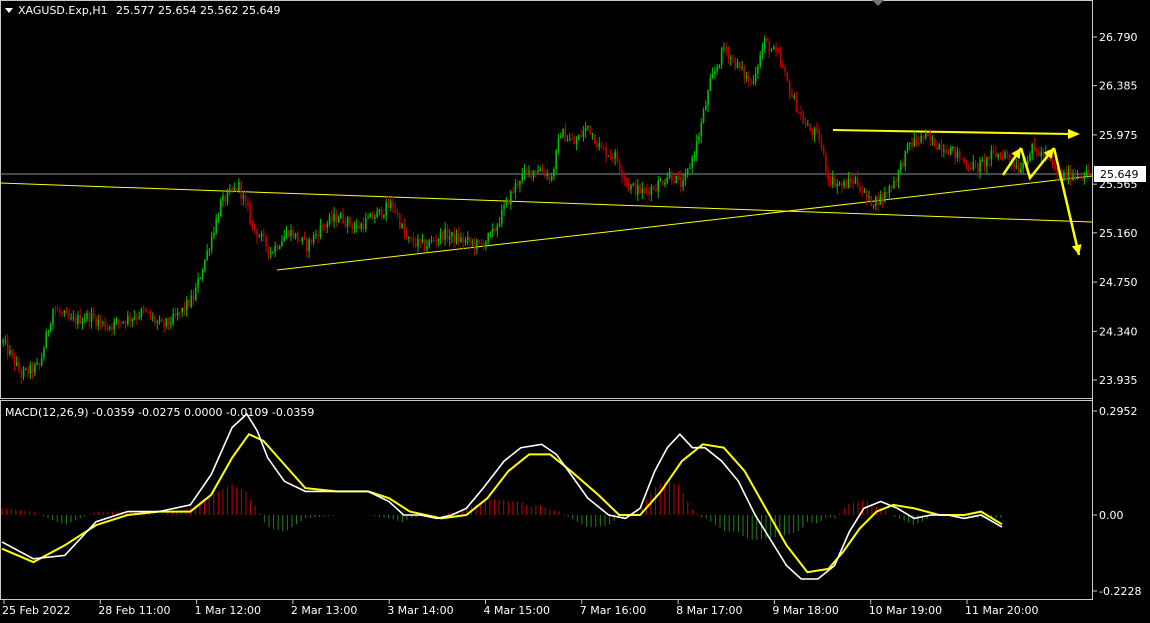 The image size is (1150, 623). What do you see at coordinates (517, 610) in the screenshot?
I see `time-tick-label: 4 Mar 15:00` at bounding box center [517, 610].